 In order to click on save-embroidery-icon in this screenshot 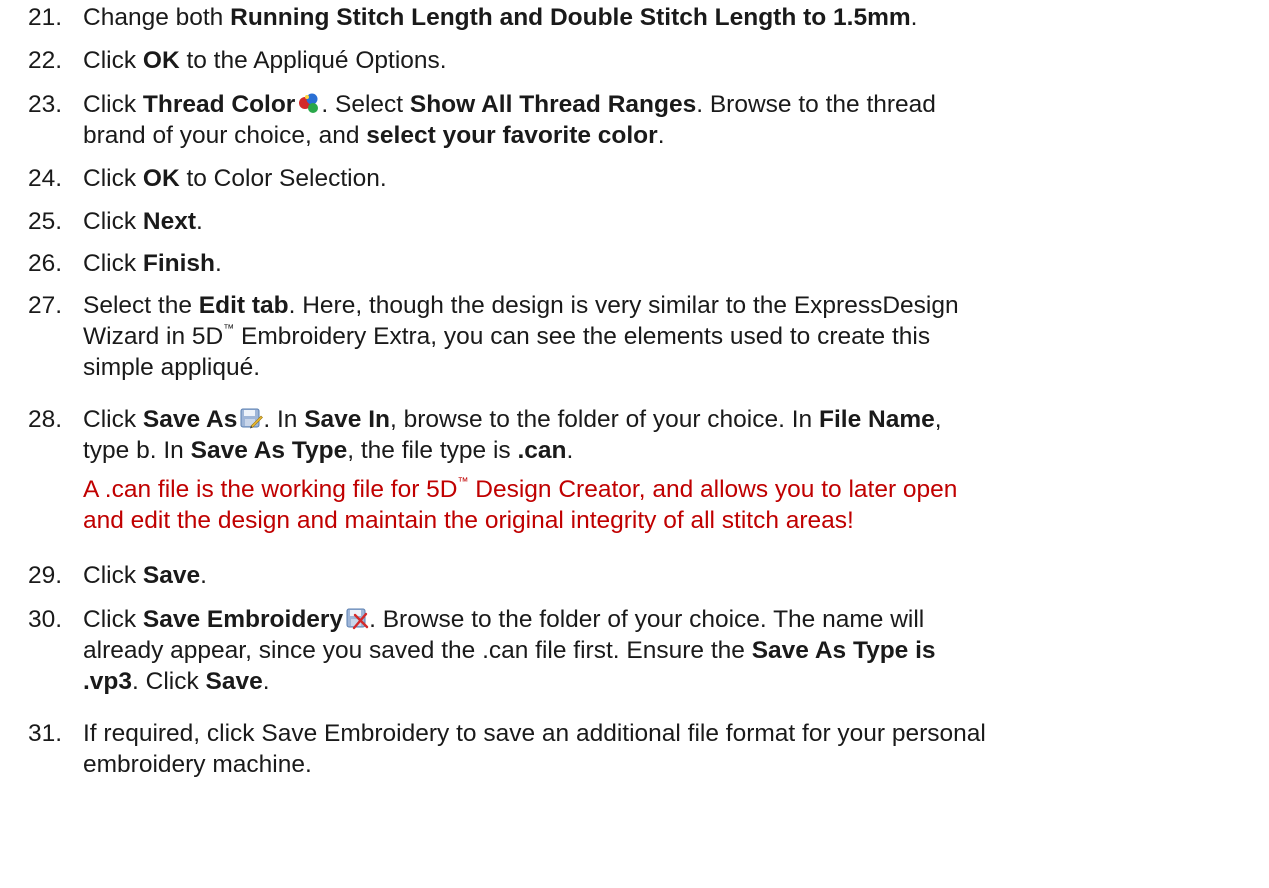, I will do `click(357, 618)`.